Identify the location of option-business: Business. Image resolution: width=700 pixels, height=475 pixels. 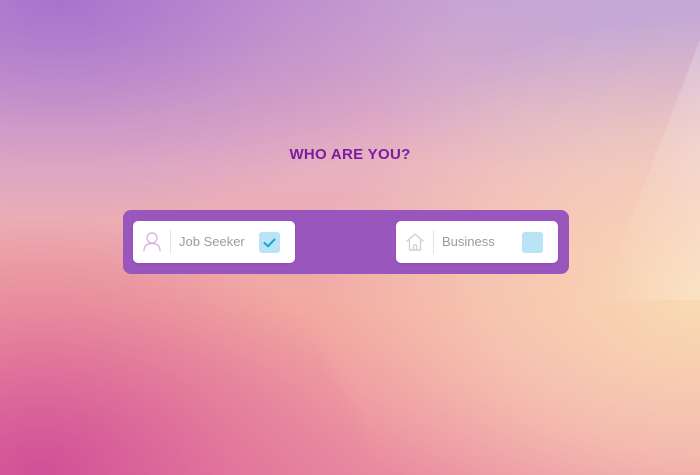
(477, 242).